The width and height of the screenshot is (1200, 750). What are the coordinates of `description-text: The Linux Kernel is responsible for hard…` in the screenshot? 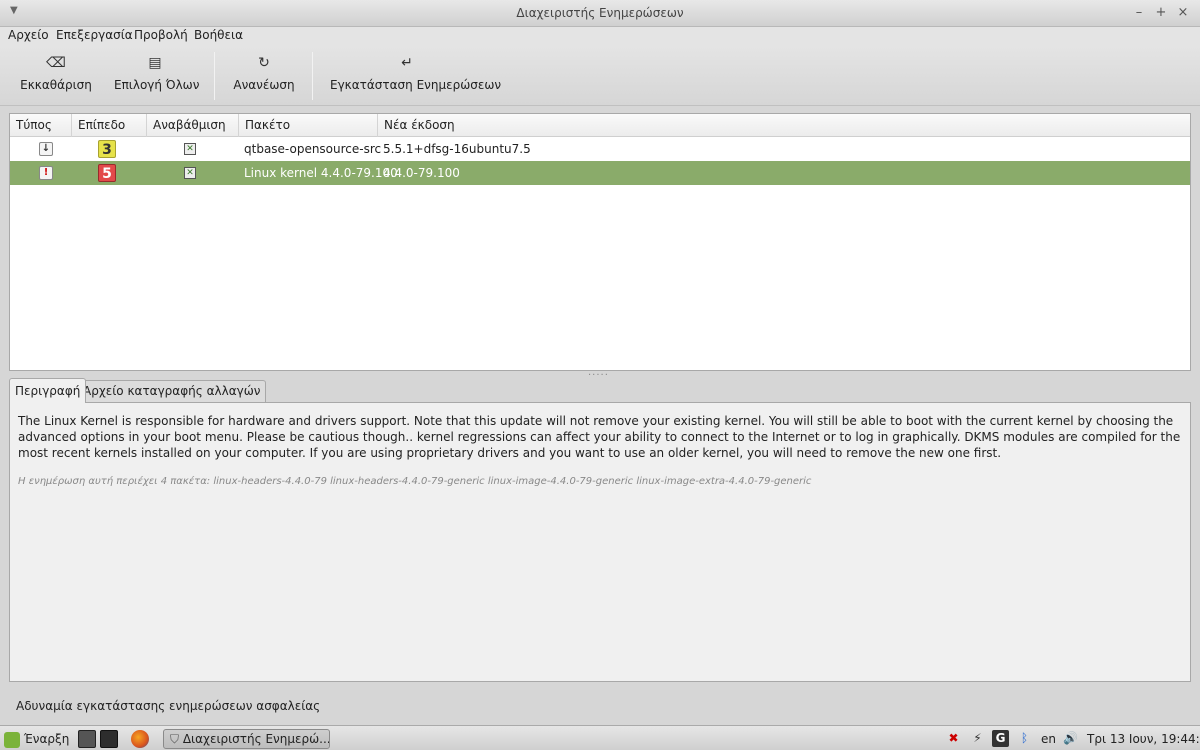 It's located at (599, 437).